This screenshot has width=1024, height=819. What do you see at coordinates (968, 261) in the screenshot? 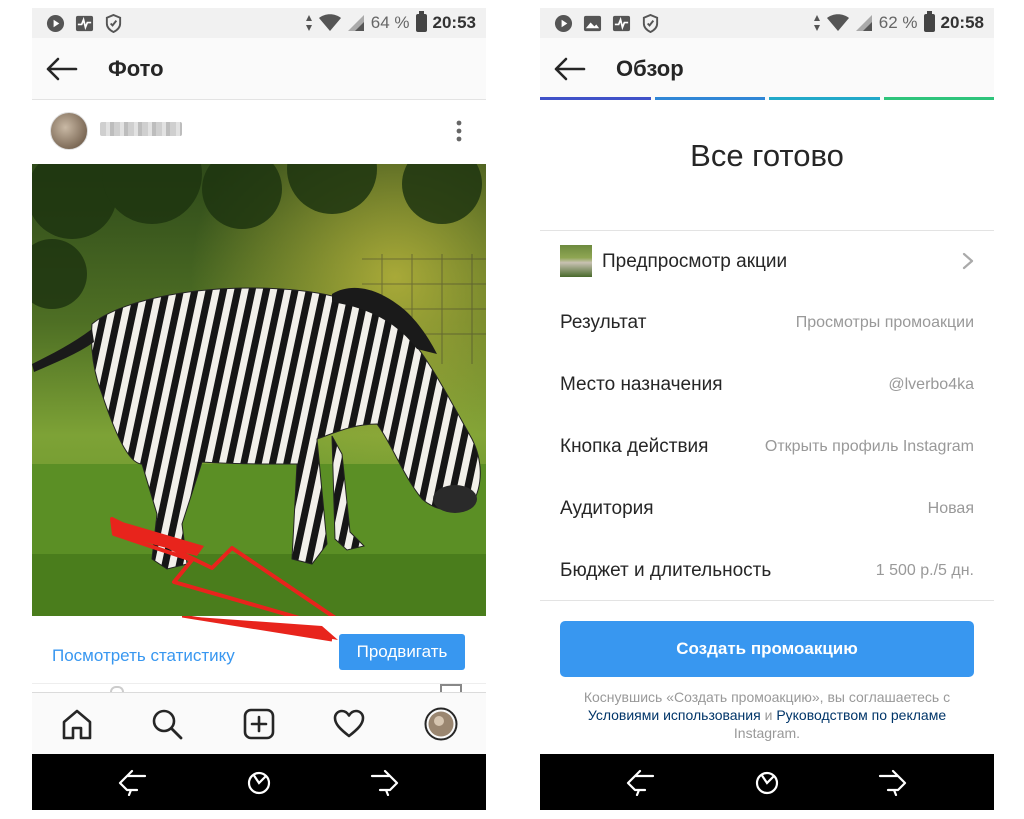
I see `chevron-right-icon` at bounding box center [968, 261].